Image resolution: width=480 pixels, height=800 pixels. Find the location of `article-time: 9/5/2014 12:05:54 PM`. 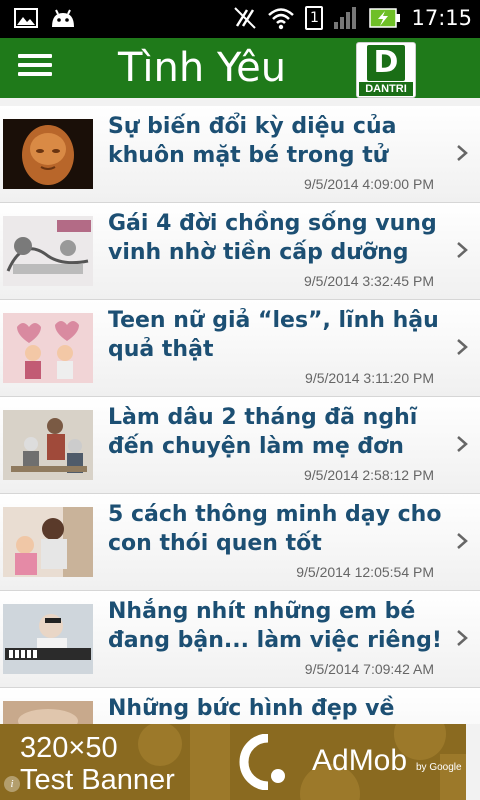

article-time: 9/5/2014 12:05:54 PM is located at coordinates (365, 572).